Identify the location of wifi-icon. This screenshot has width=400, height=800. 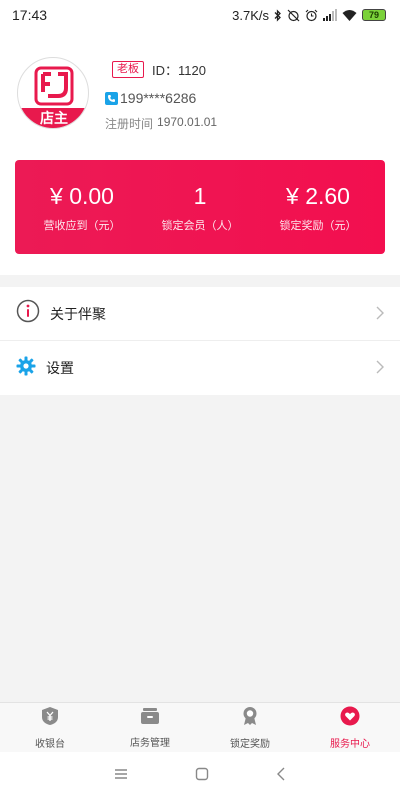
(349, 15).